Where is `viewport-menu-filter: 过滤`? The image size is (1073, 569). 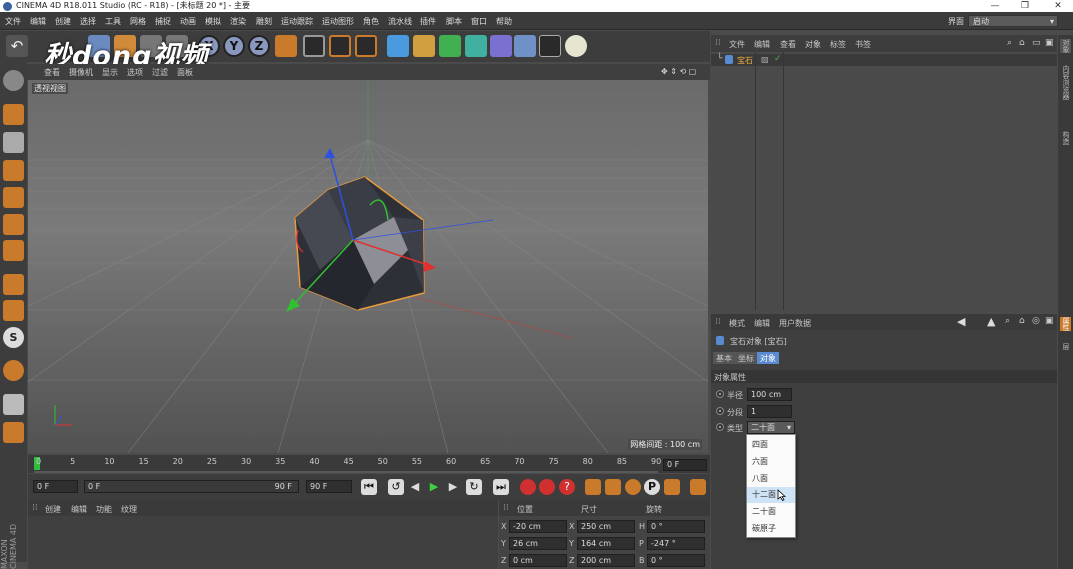 viewport-menu-filter: 过滤 is located at coordinates (160, 72).